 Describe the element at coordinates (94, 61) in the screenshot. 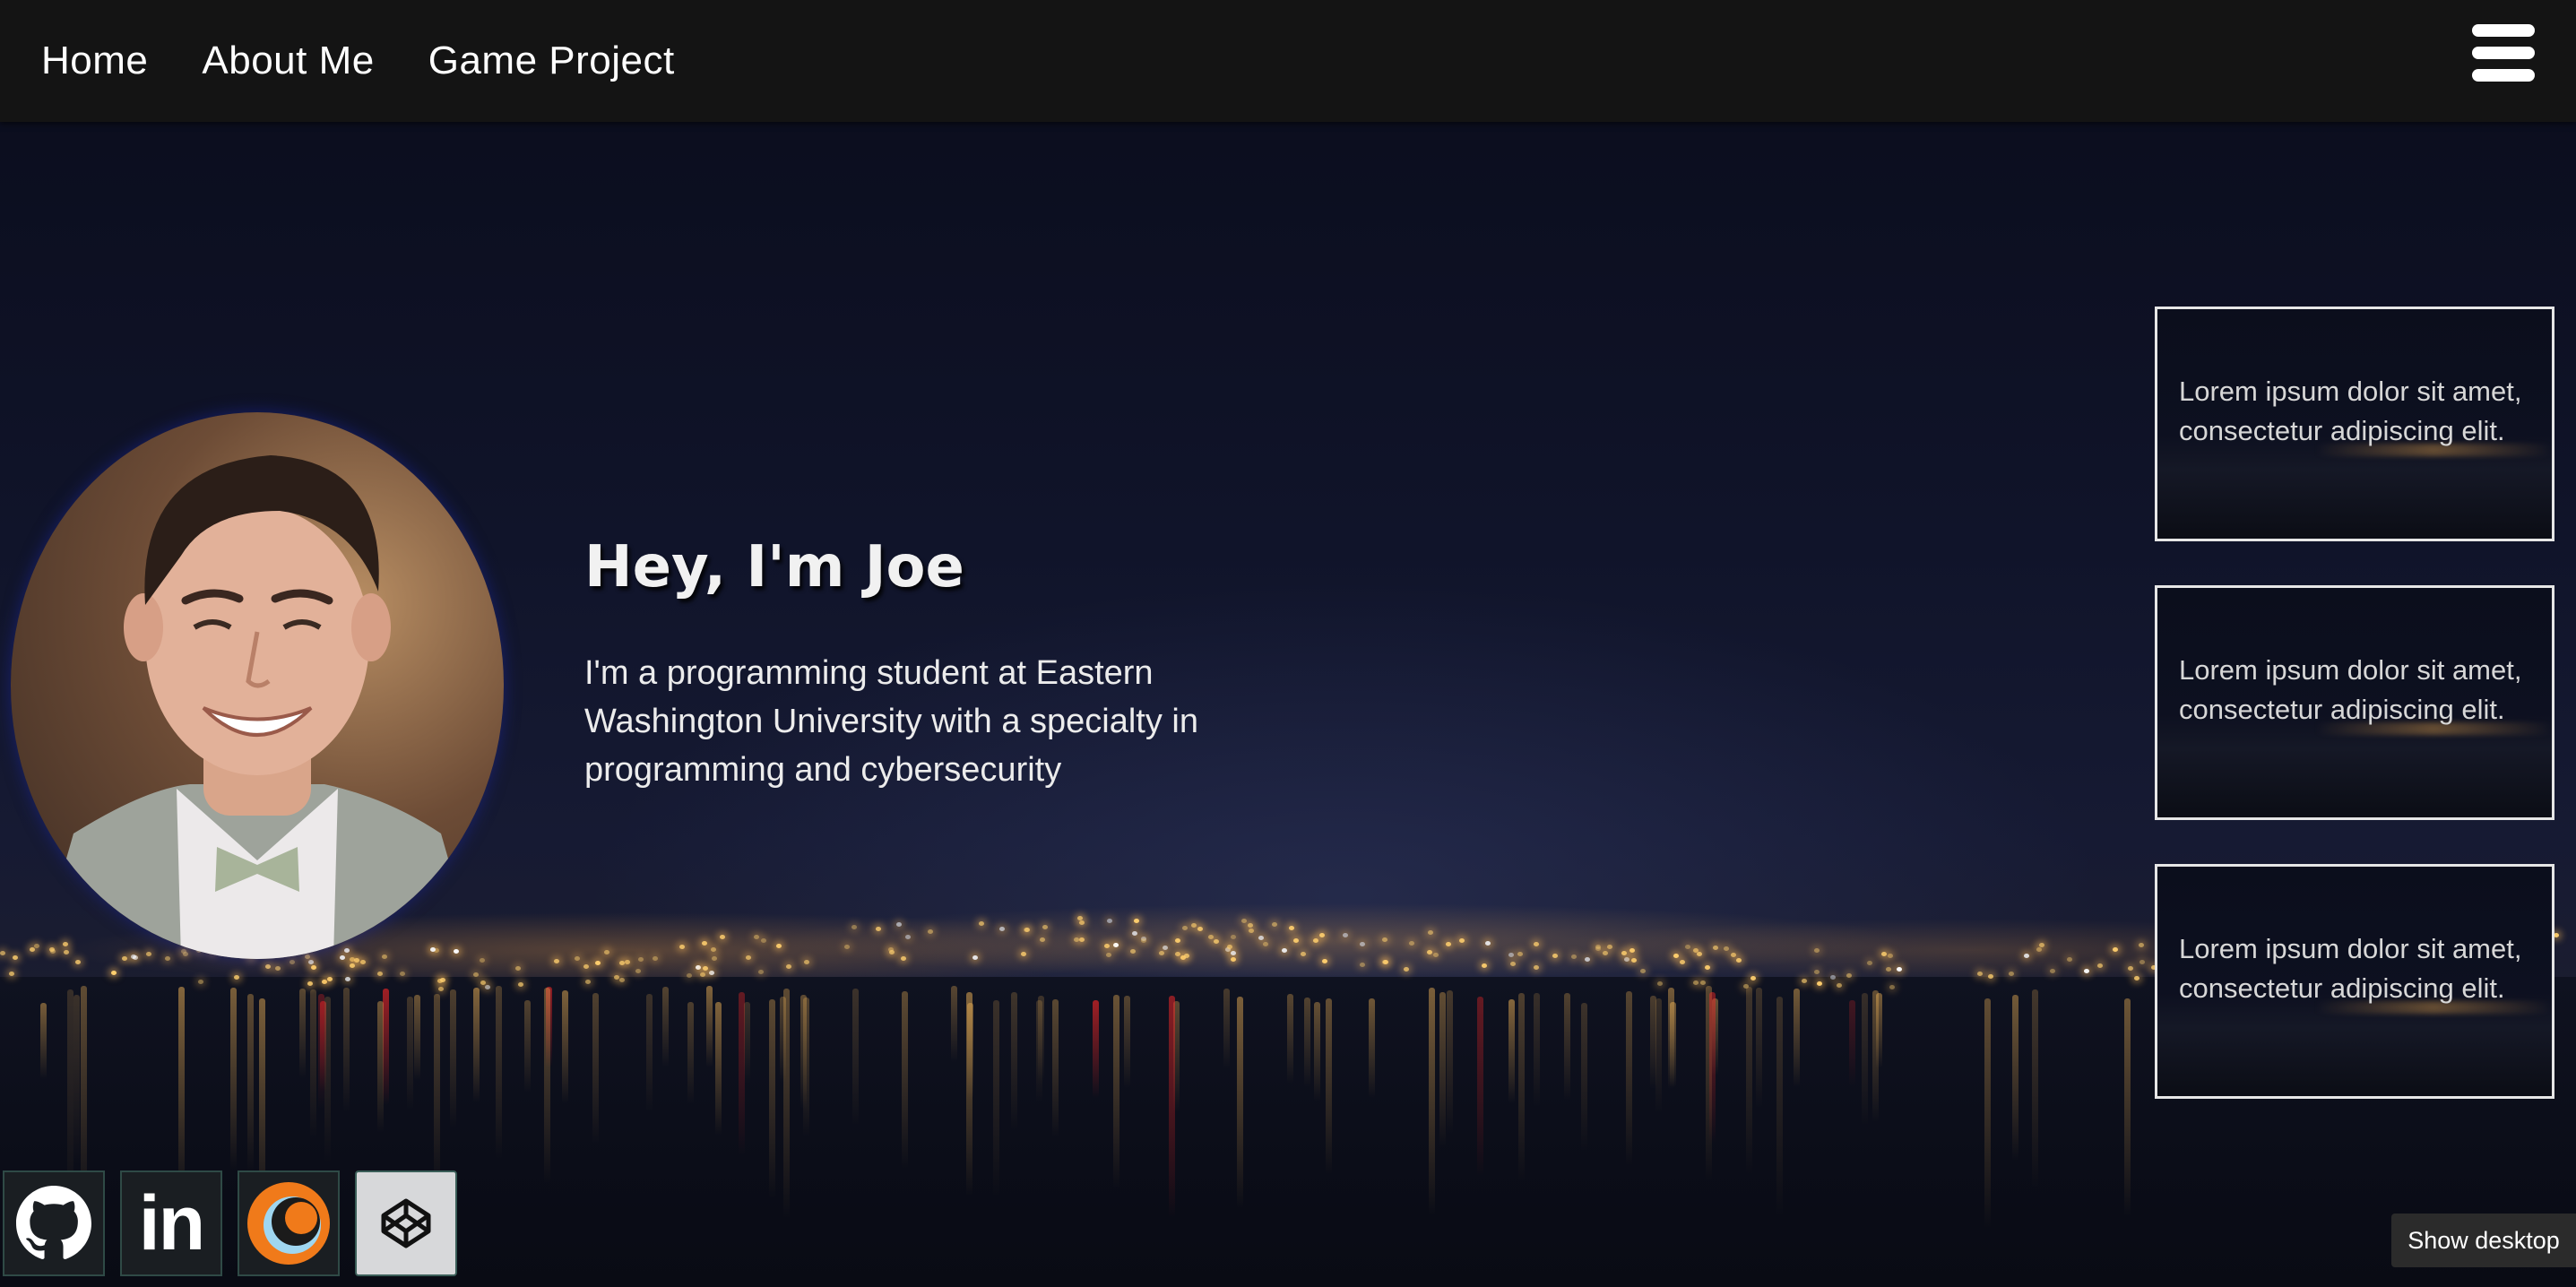

I see `nav-link-home: Home` at that location.